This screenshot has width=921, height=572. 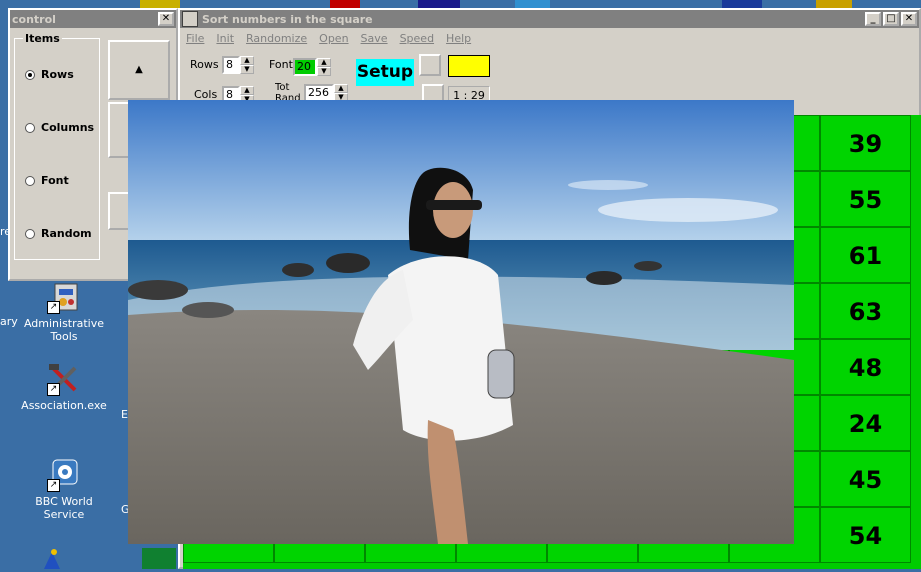 What do you see at coordinates (68, 127) in the screenshot?
I see `radio-label: Columns` at bounding box center [68, 127].